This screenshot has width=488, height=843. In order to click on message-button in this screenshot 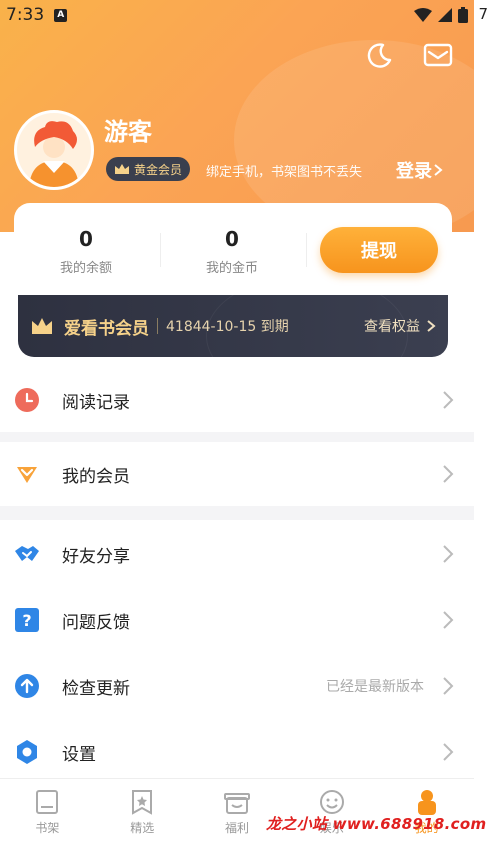, I will do `click(438, 55)`.